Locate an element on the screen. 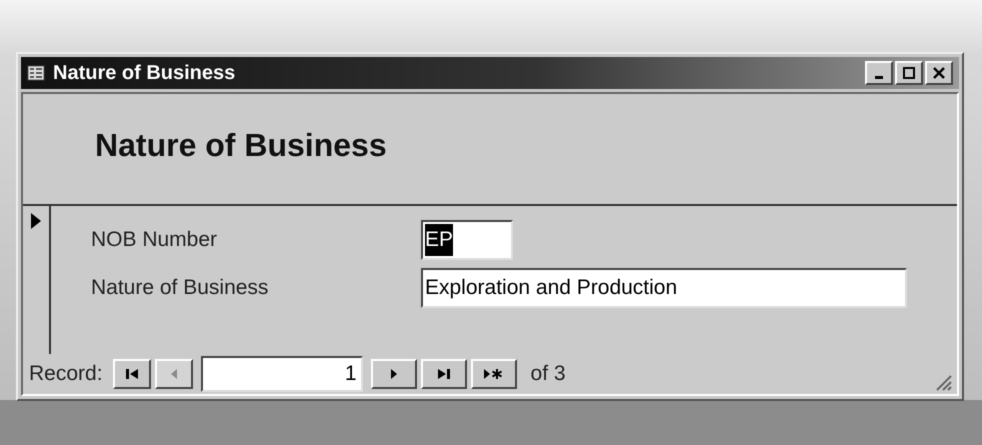  close-button is located at coordinates (939, 73).